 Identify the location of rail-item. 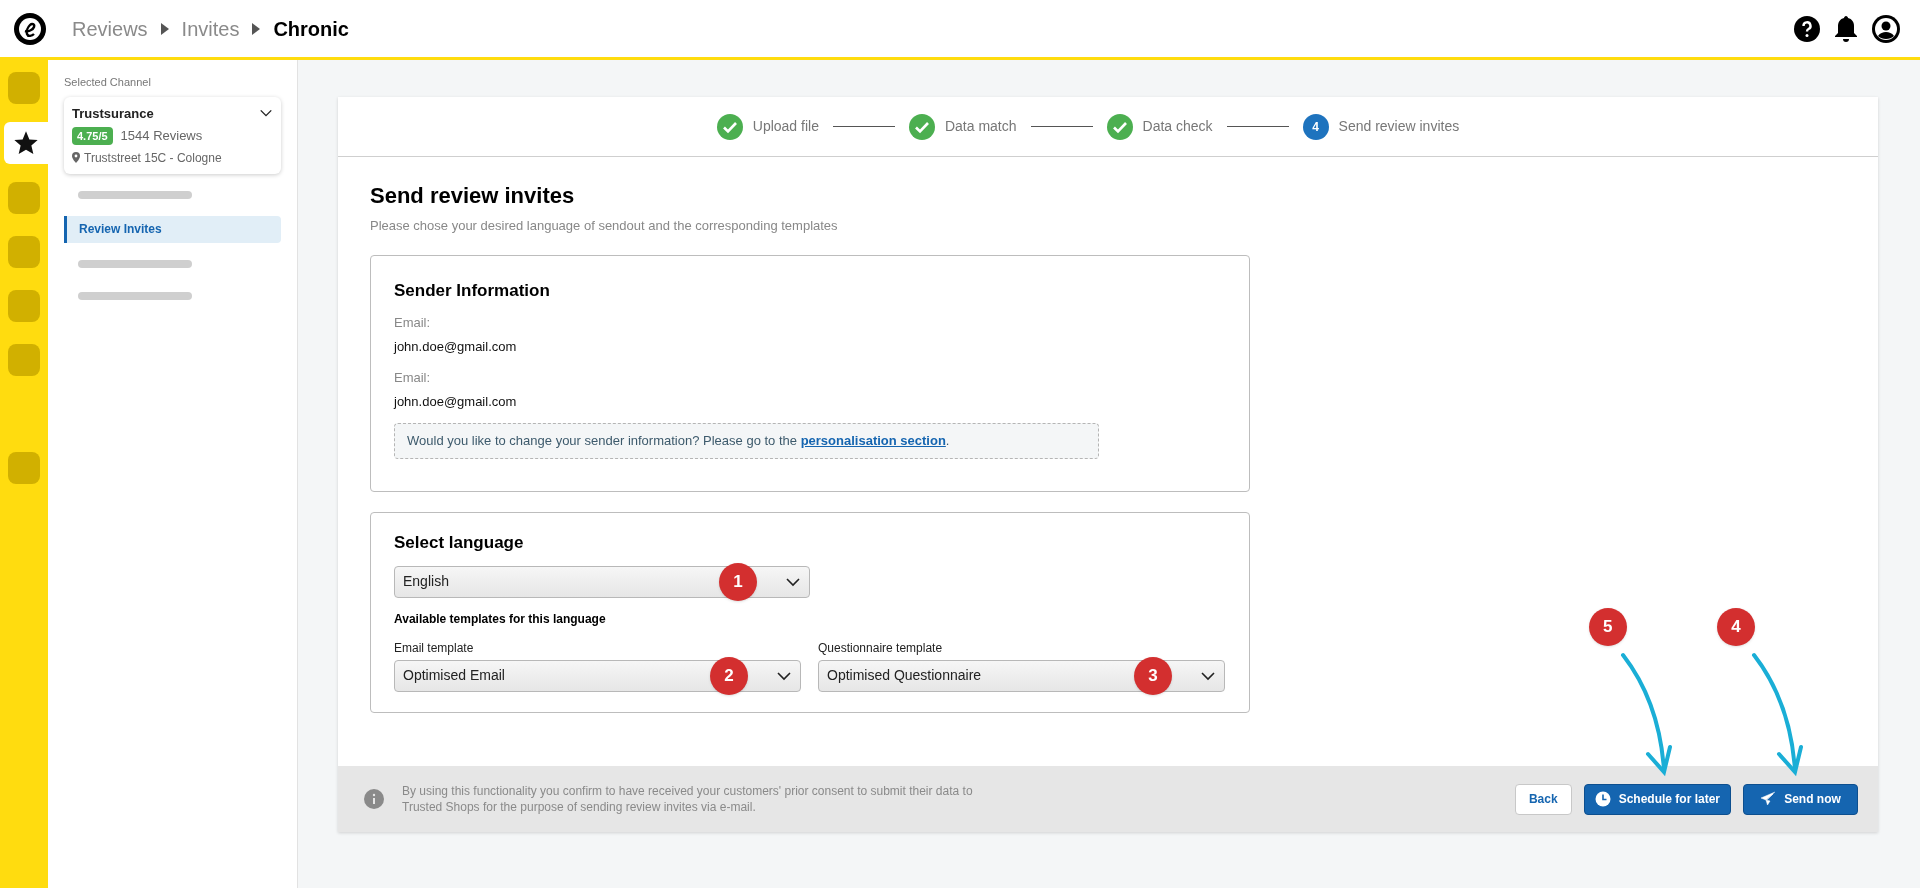
(26, 143).